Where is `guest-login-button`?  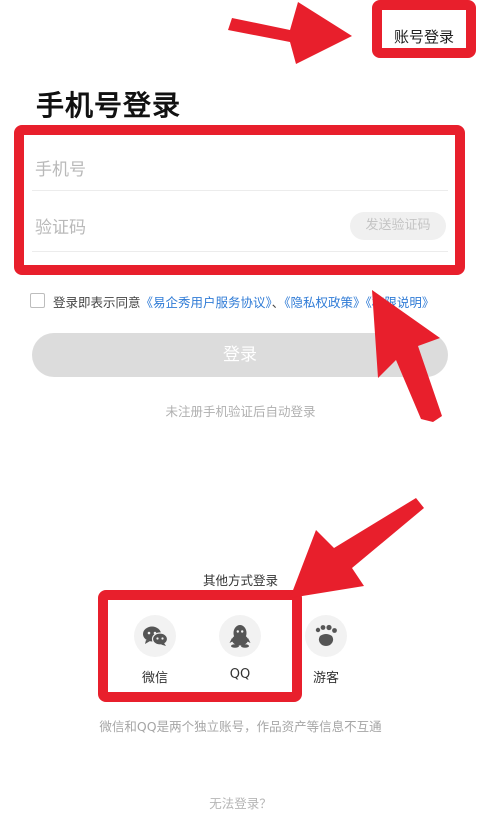
guest-login-button is located at coordinates (326, 636).